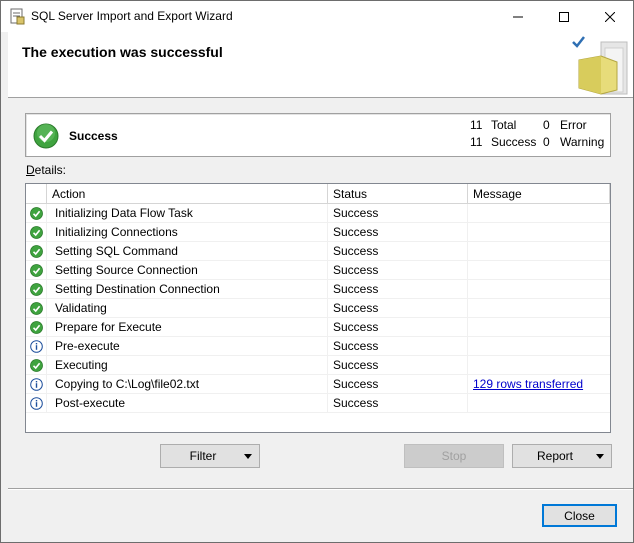 The width and height of the screenshot is (634, 543). I want to click on title-bar: SQL Server Import and Export Wizard, so click(317, 16).